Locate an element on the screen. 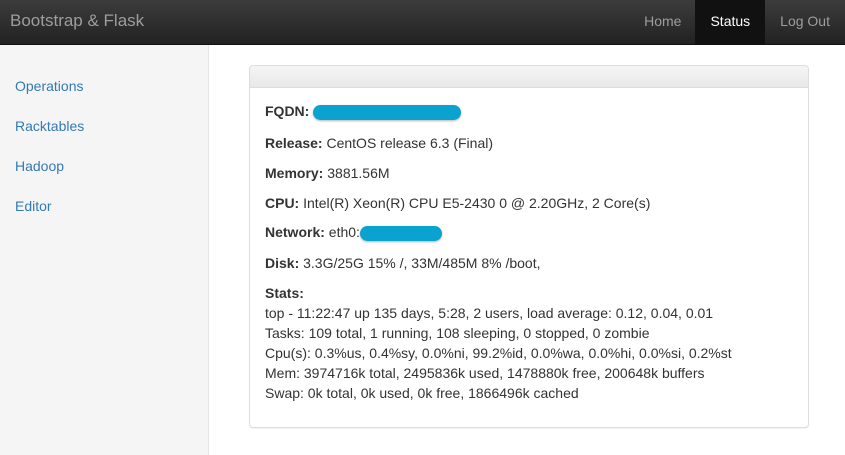 The image size is (845, 455). network-redacted-value is located at coordinates (400, 233).